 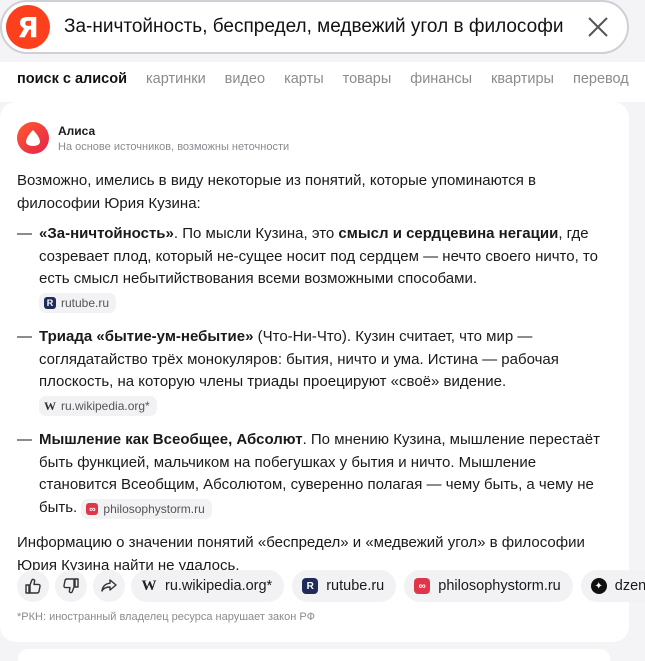 I want to click on dzen-icon: ✦, so click(x=598, y=586).